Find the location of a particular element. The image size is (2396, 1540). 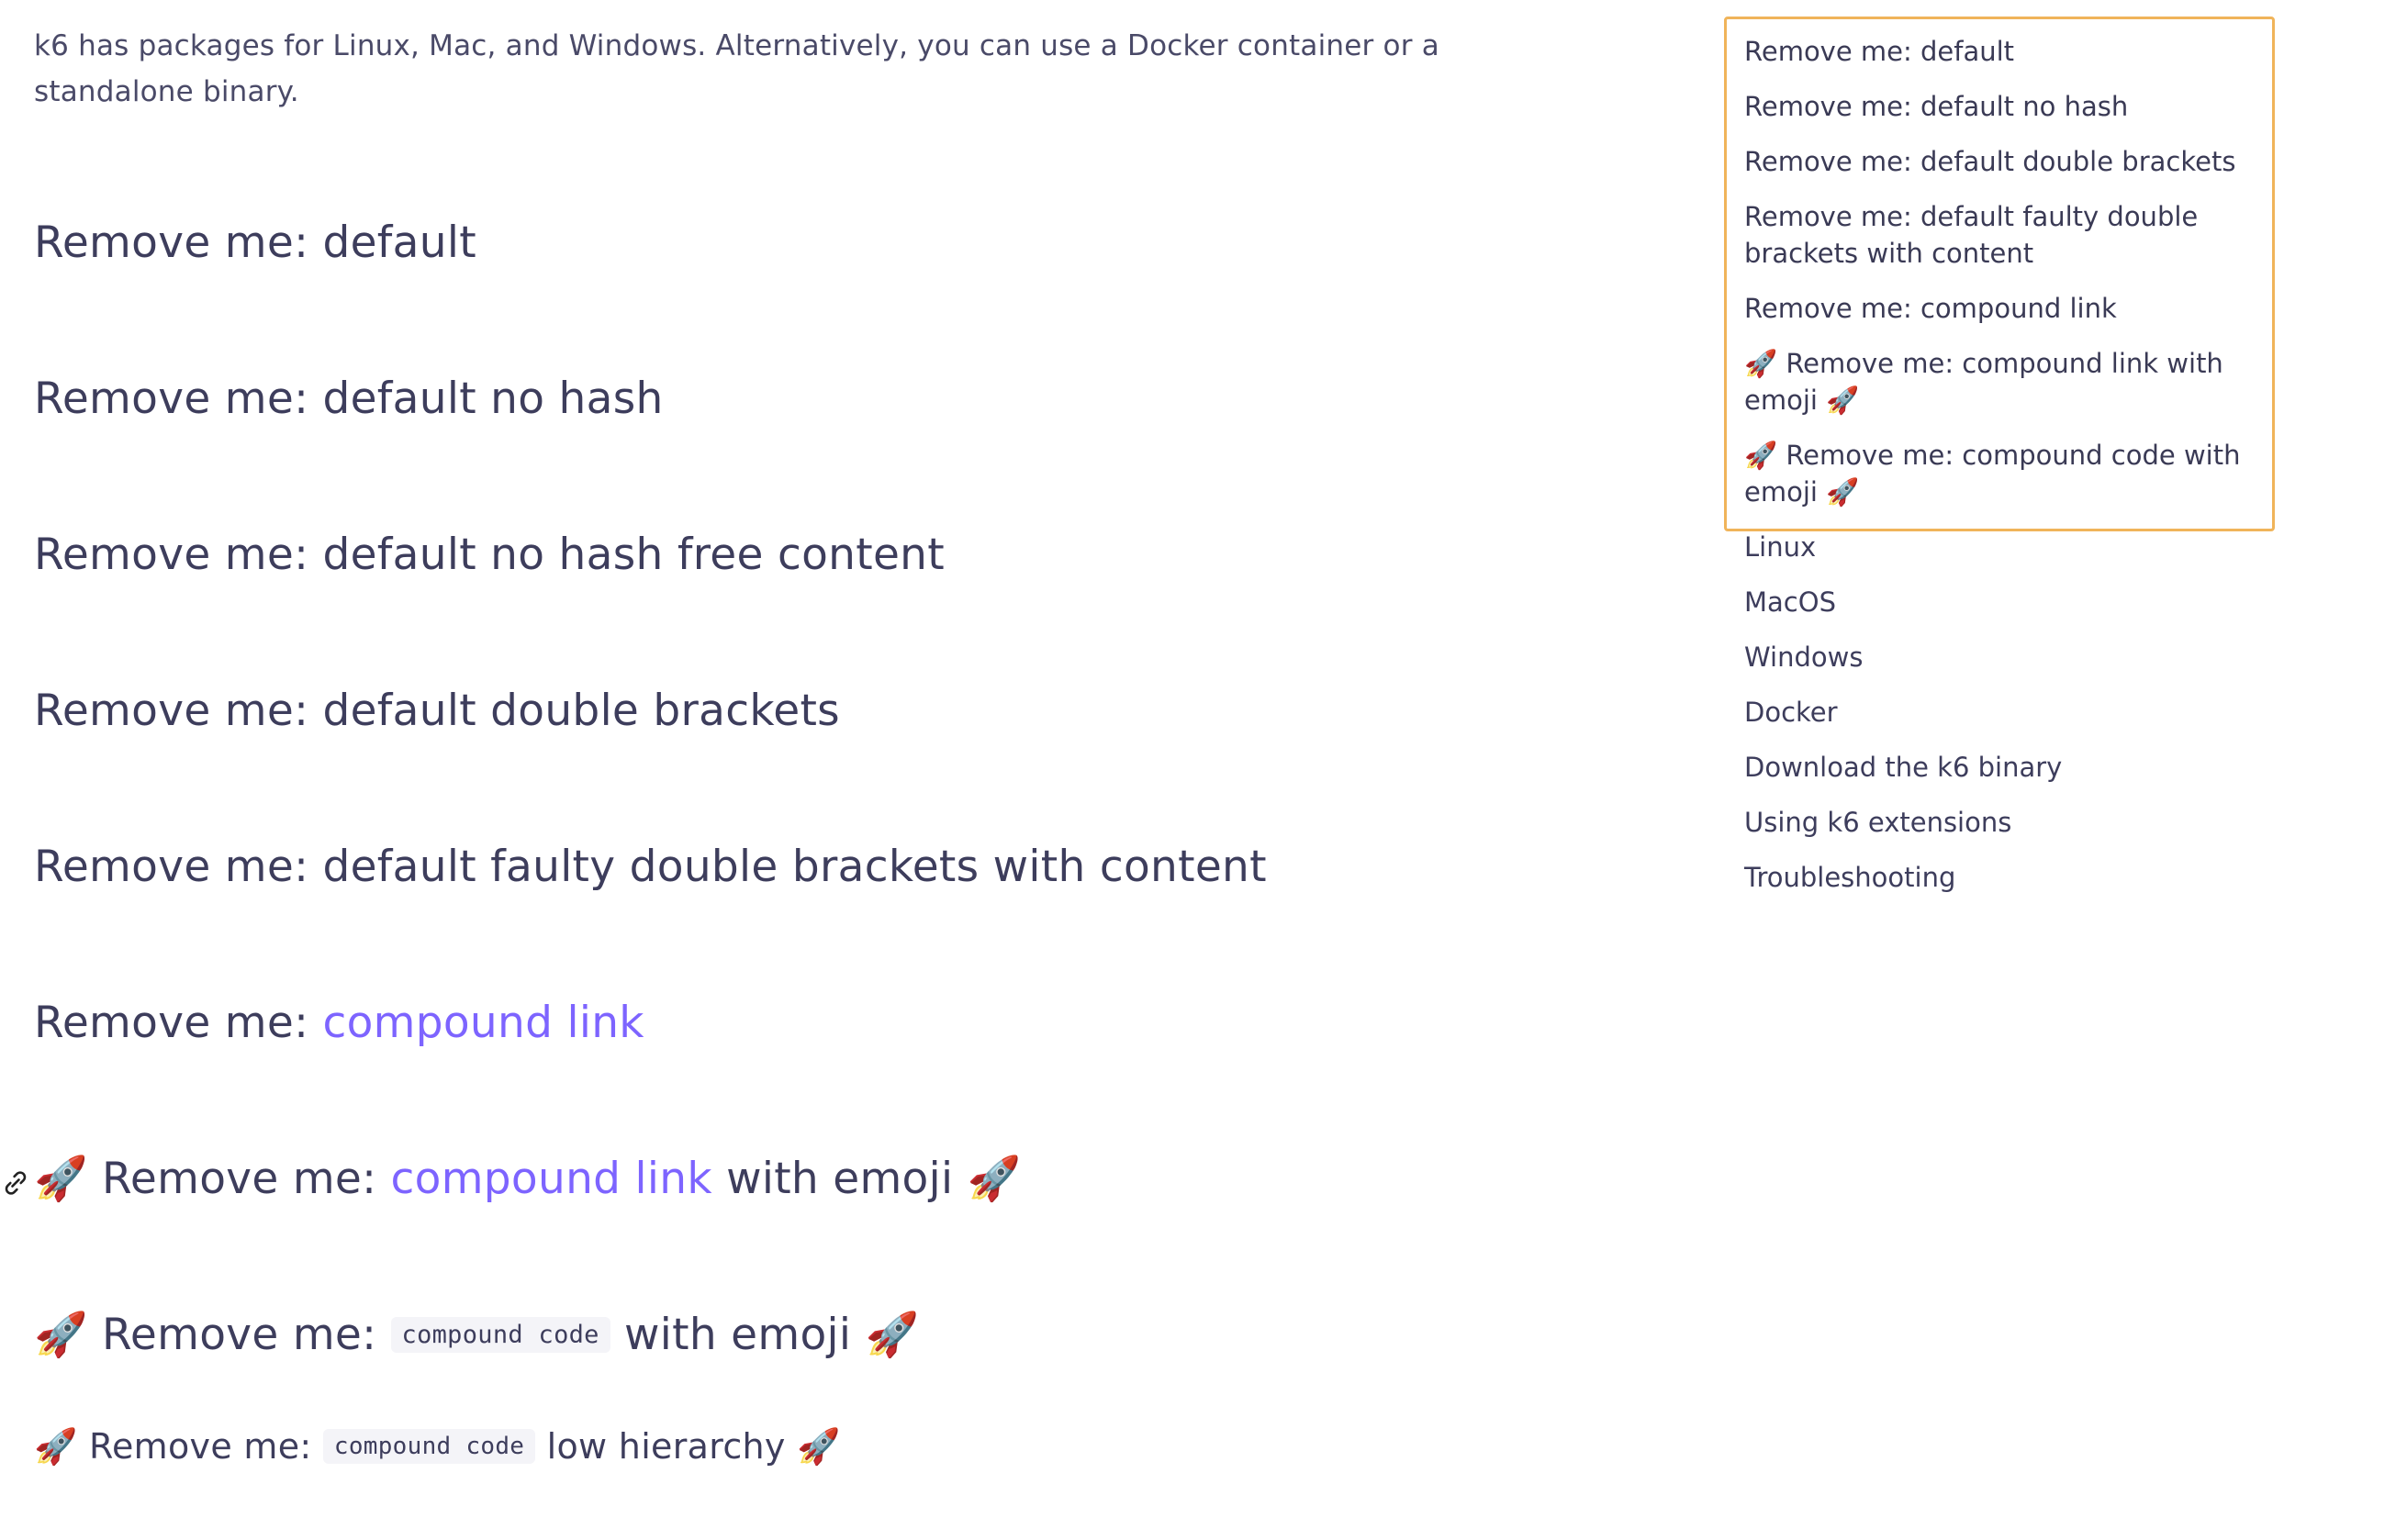

toc-item: Remove me: default double brackets is located at coordinates (2001, 161).